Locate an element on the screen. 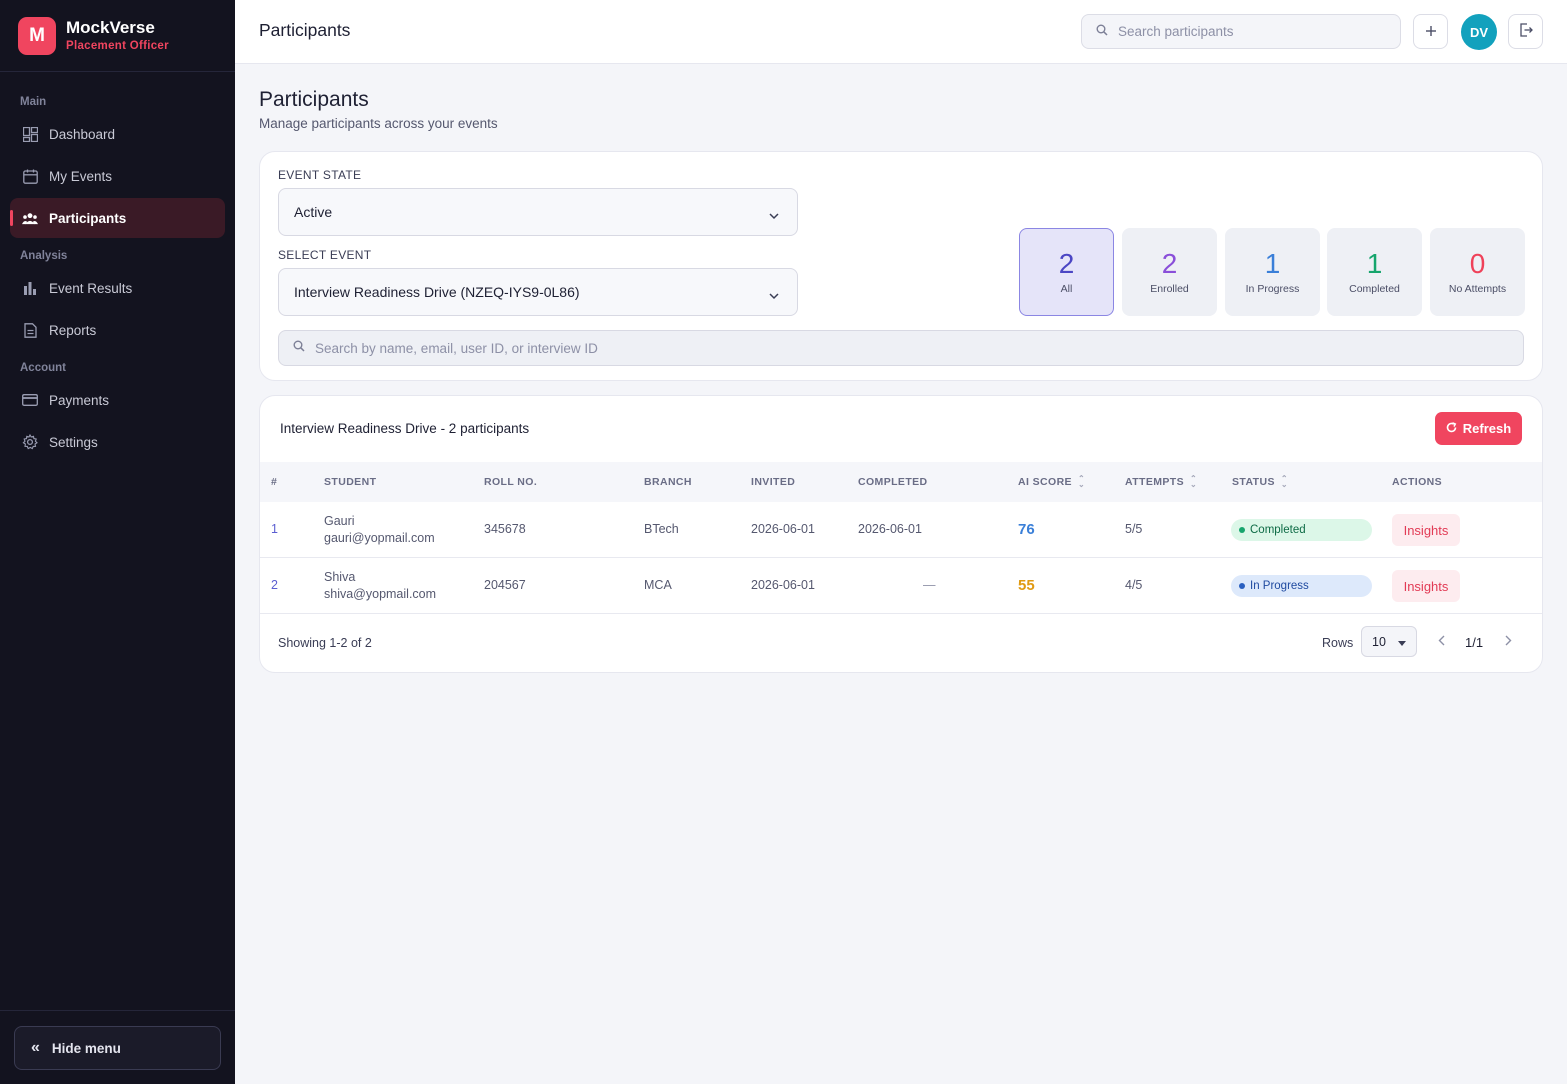  col-invited: INVITED is located at coordinates (773, 482).